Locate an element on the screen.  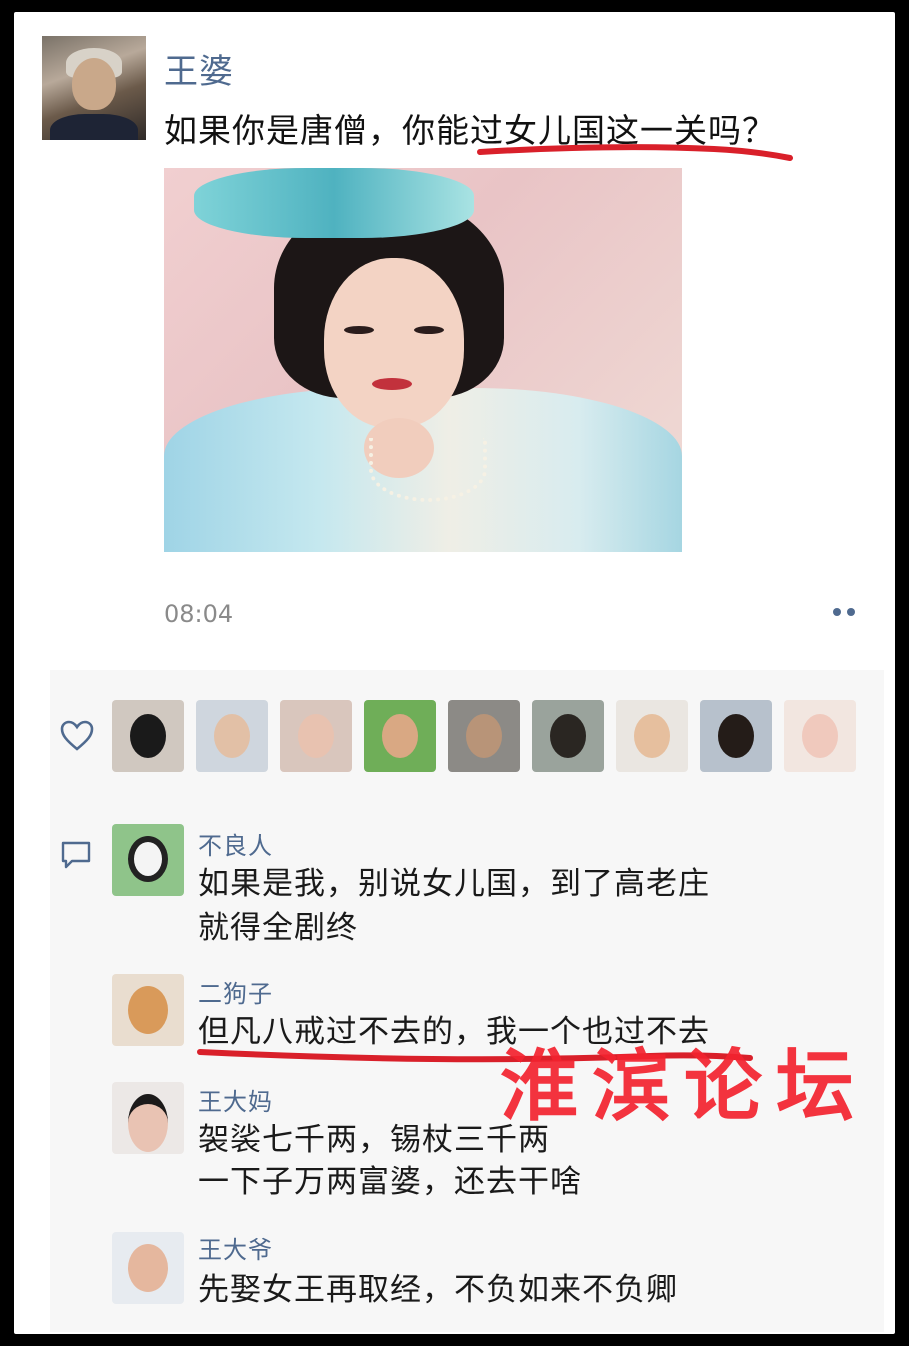
author-avatar is located at coordinates (94, 88).